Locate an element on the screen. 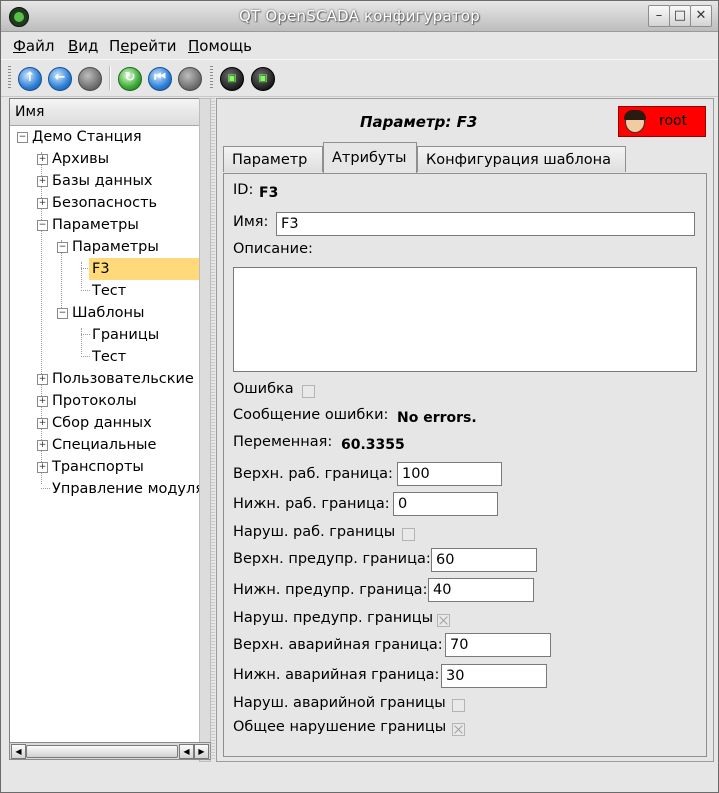  tree-node-user-interfaces: Пользовательские и is located at coordinates (130, 379).